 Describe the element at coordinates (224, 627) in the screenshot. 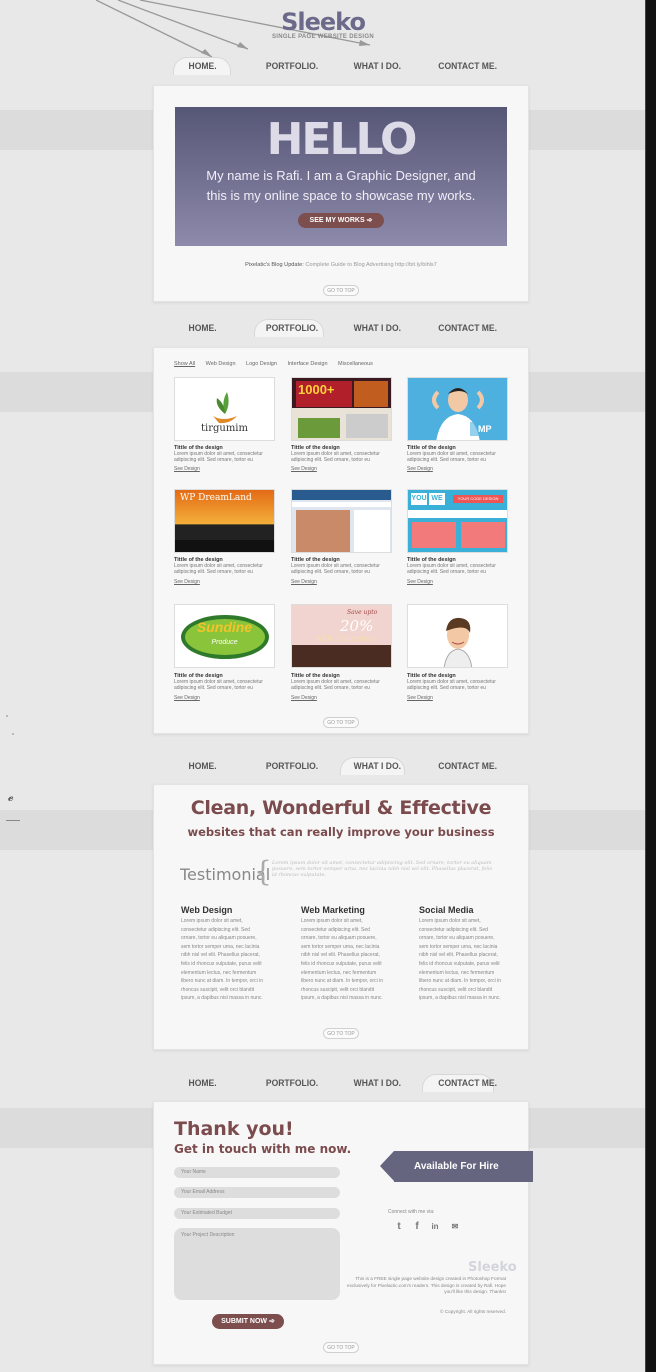

I see `sundine-text: Sundine` at that location.